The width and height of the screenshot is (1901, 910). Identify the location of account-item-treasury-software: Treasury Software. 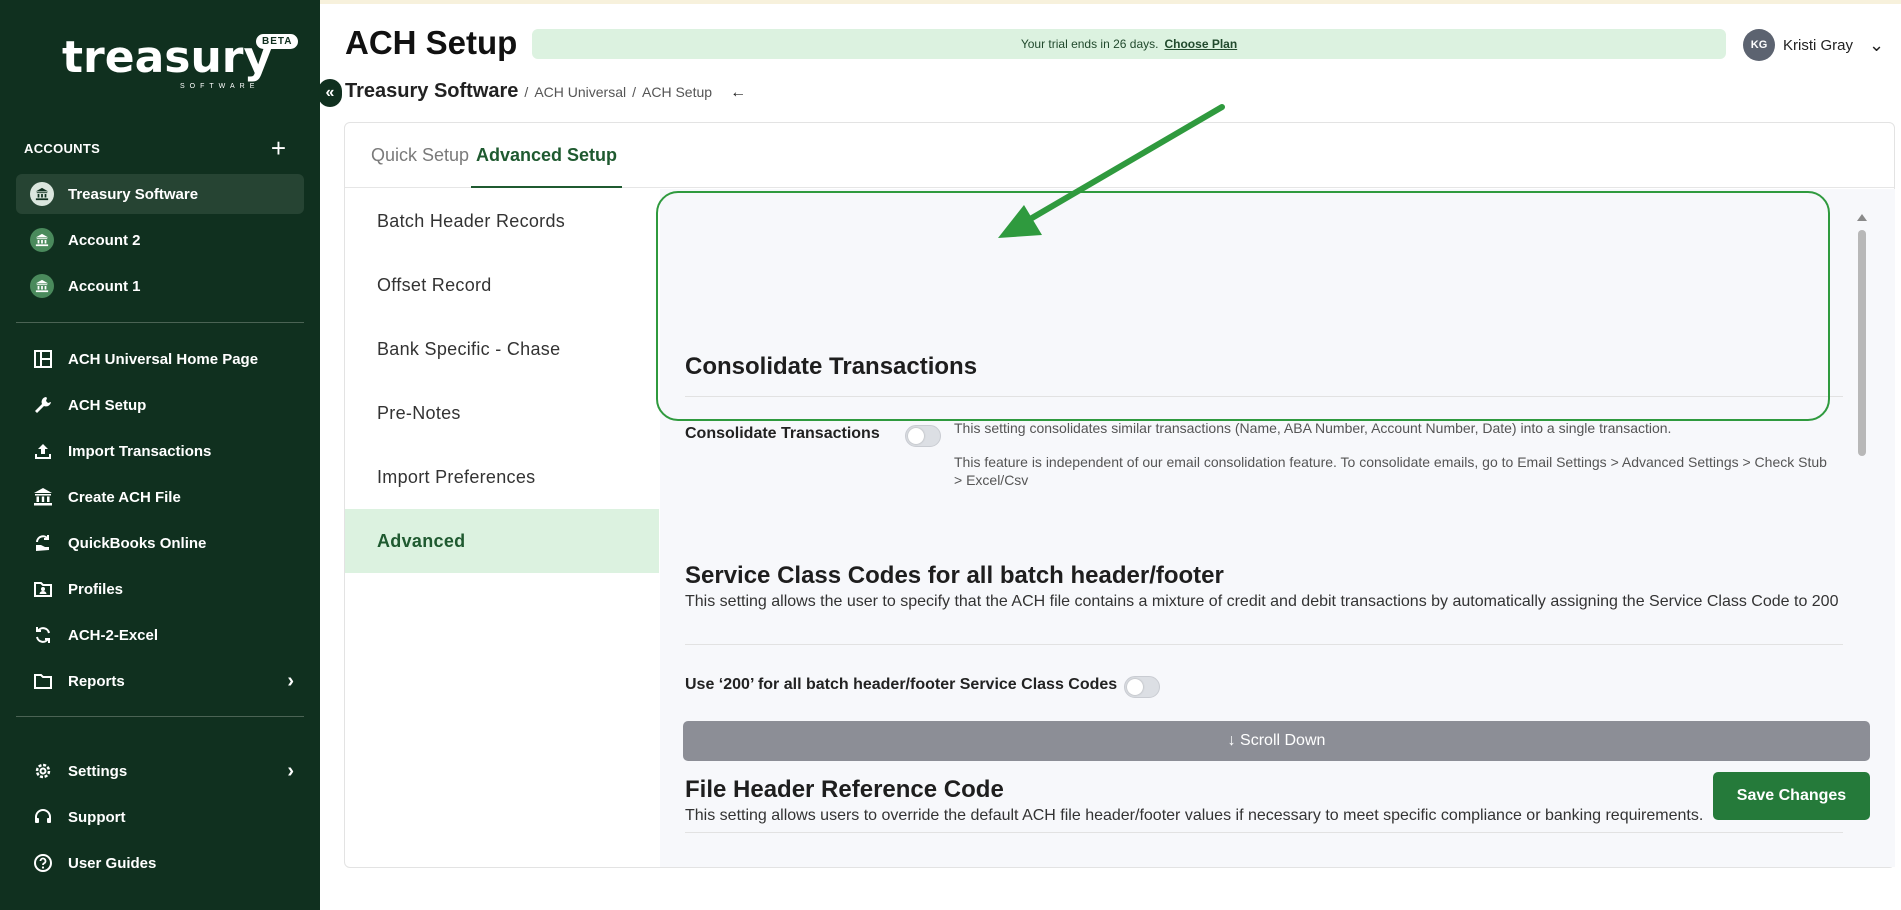
(160, 194).